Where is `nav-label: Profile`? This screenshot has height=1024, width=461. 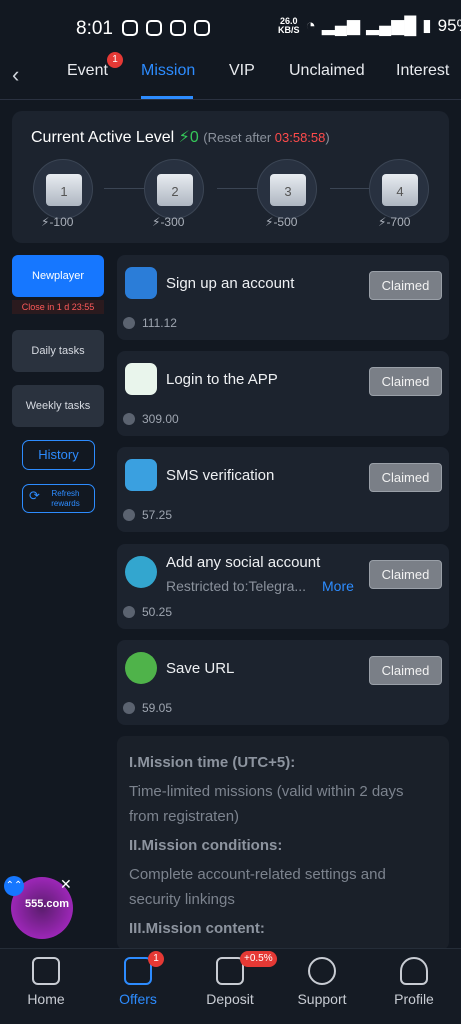 nav-label: Profile is located at coordinates (414, 999).